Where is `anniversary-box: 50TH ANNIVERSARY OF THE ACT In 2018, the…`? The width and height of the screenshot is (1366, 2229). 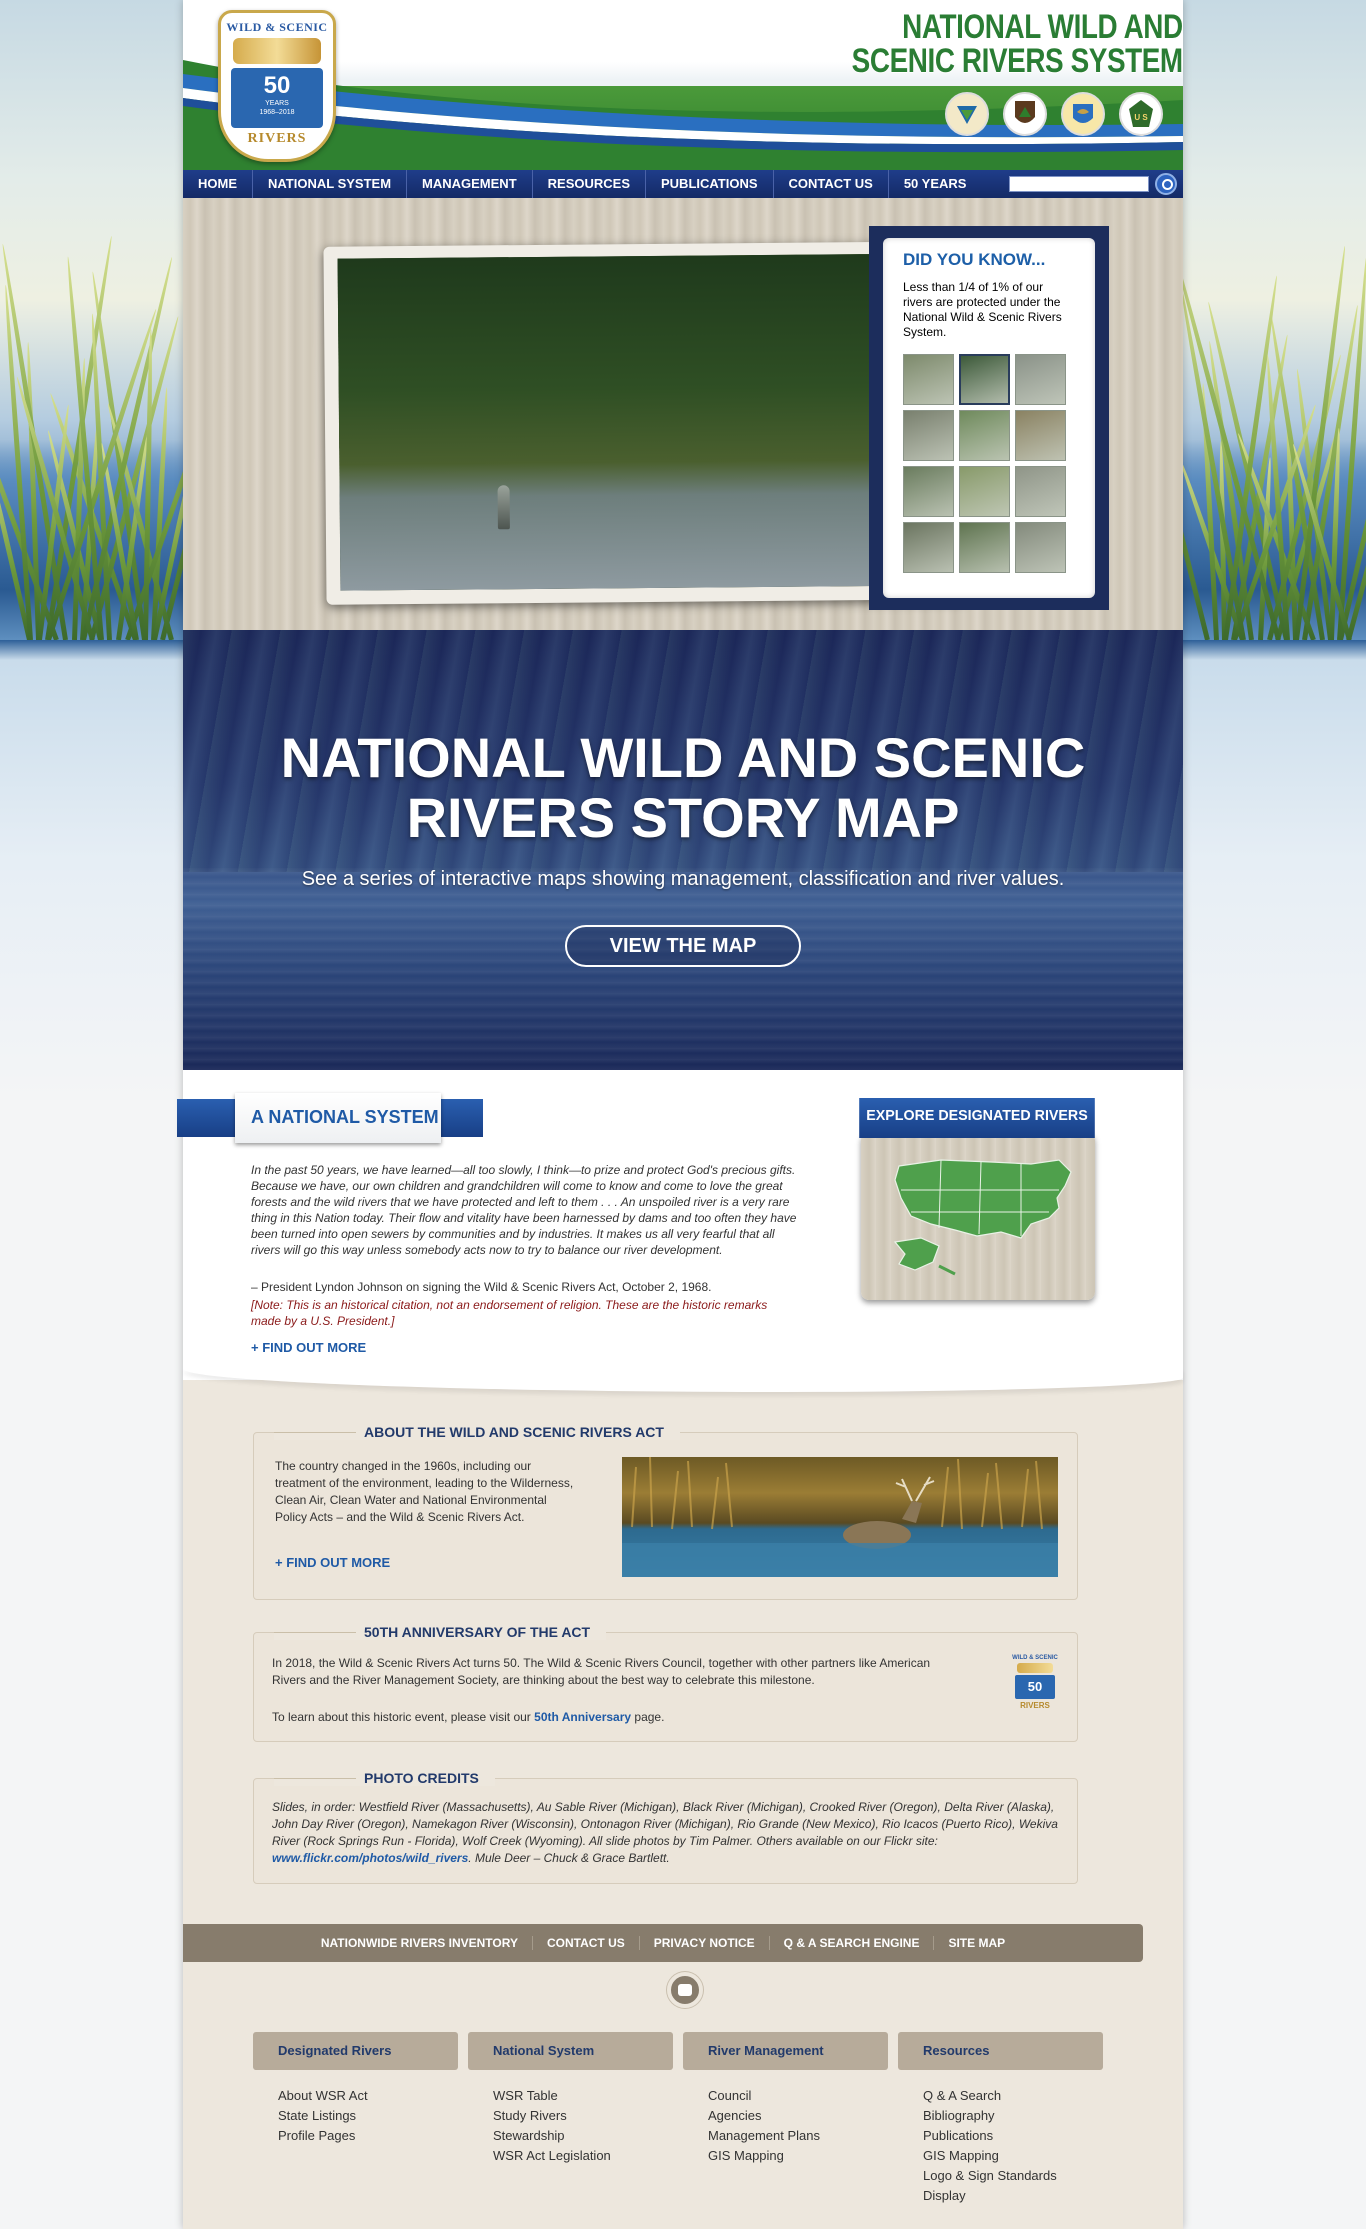
anniversary-box: 50TH ANNIVERSARY OF THE ACT In 2018, the… is located at coordinates (665, 1683).